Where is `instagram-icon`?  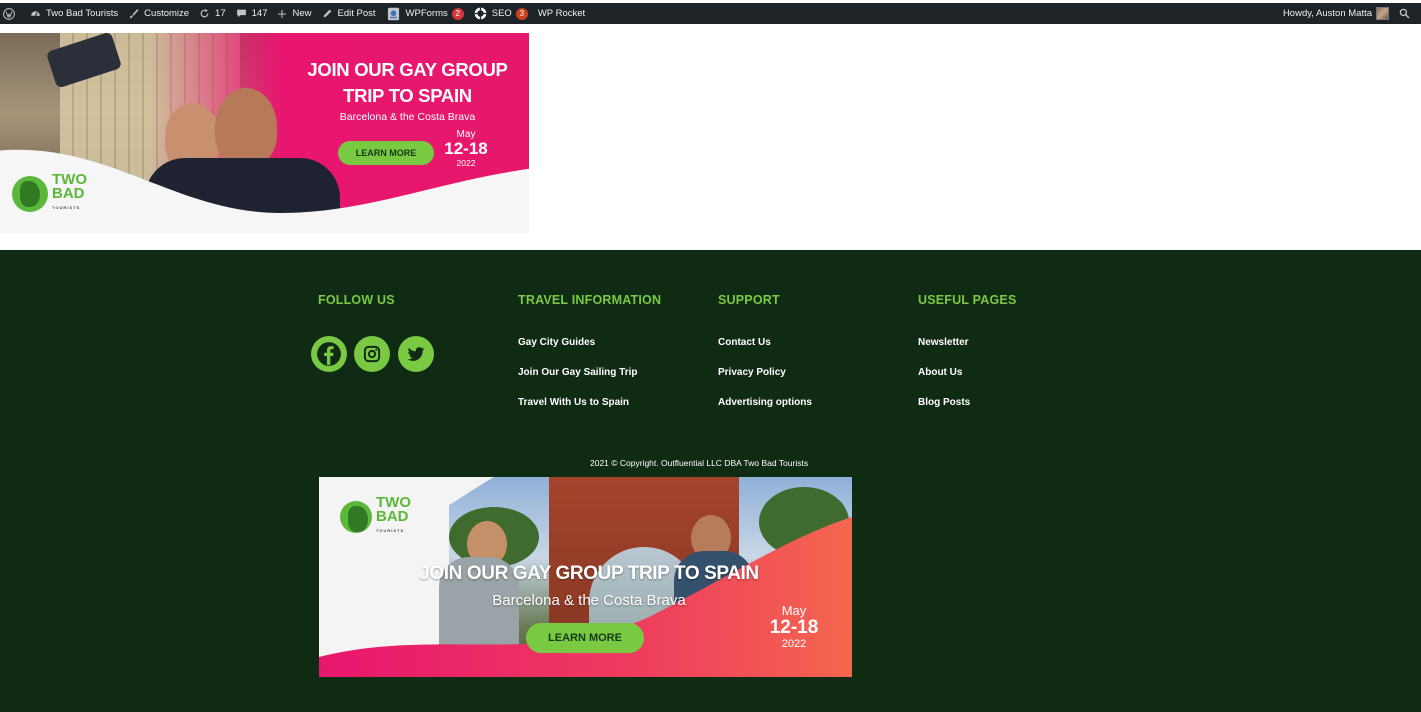 instagram-icon is located at coordinates (372, 354).